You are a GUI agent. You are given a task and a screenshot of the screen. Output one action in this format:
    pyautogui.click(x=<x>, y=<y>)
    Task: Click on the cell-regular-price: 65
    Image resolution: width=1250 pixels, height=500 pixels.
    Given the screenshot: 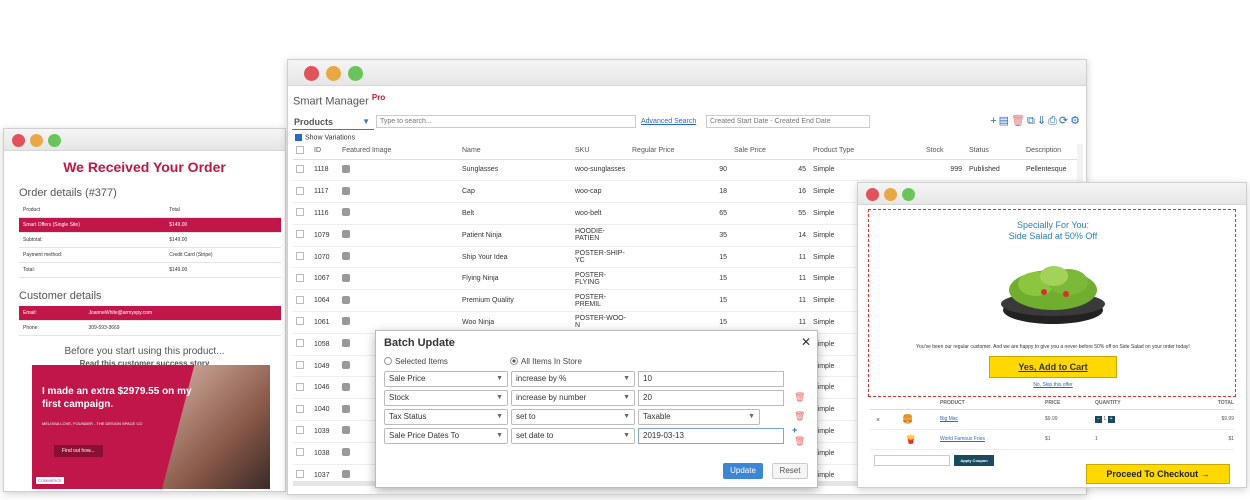 What is the action you would take?
    pyautogui.click(x=680, y=213)
    